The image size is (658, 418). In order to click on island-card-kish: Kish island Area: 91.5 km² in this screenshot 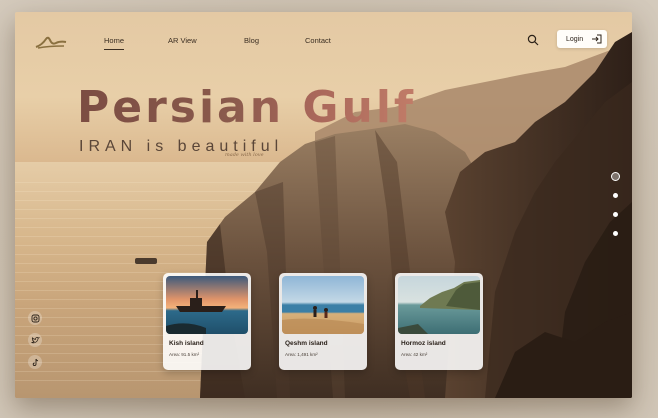, I will do `click(207, 321)`.